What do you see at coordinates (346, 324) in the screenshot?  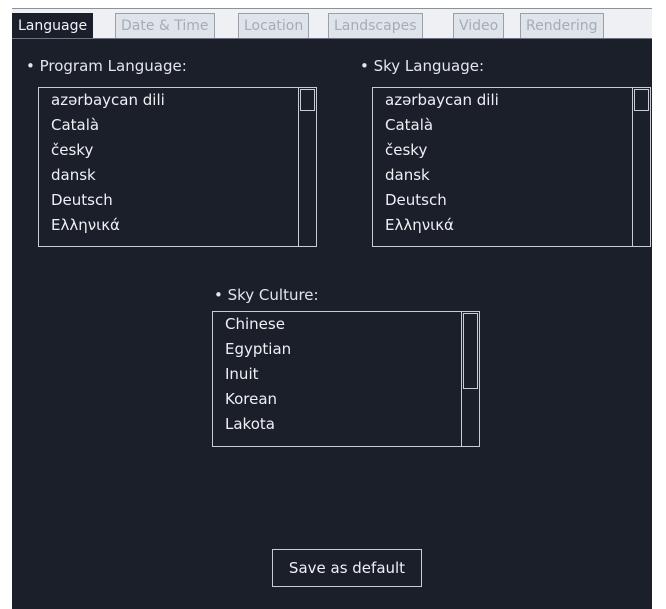 I see `list-item: Chinese` at bounding box center [346, 324].